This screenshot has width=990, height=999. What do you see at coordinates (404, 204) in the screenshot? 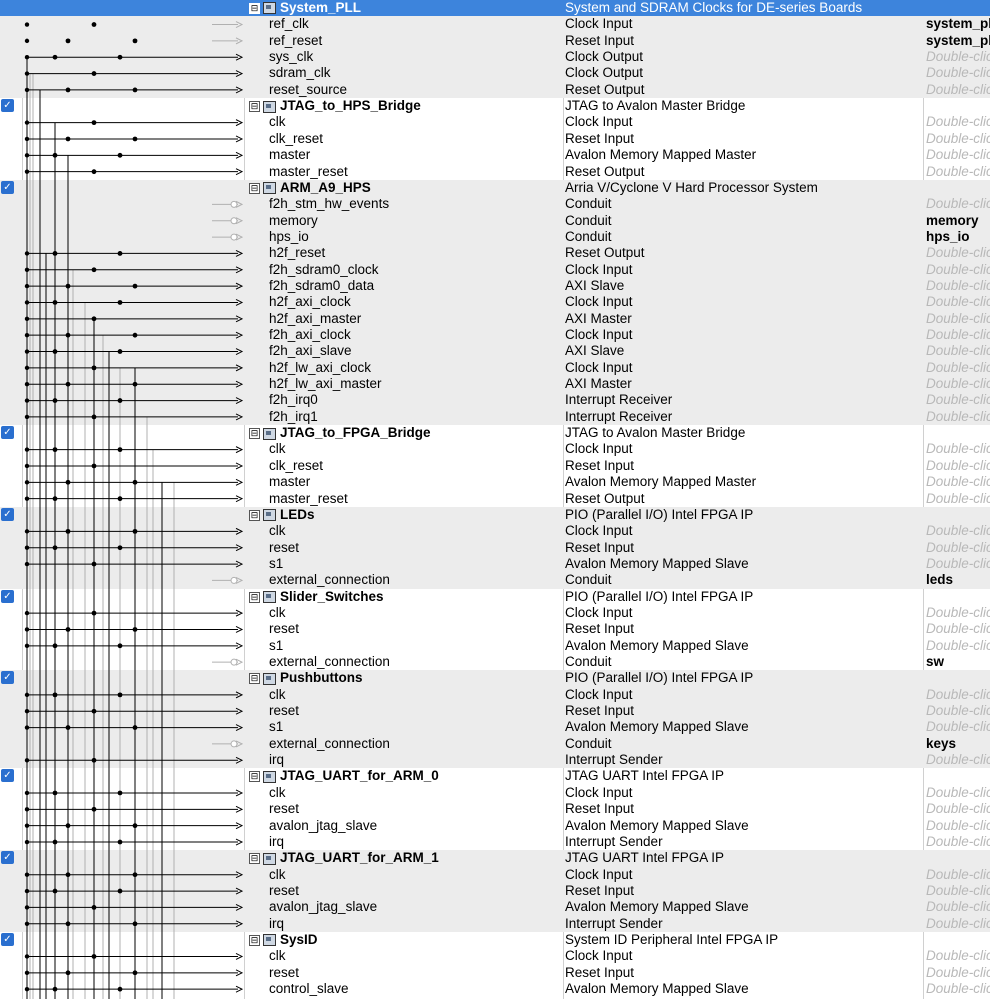
I see `name-cell: f2h_stm_hw_events` at bounding box center [404, 204].